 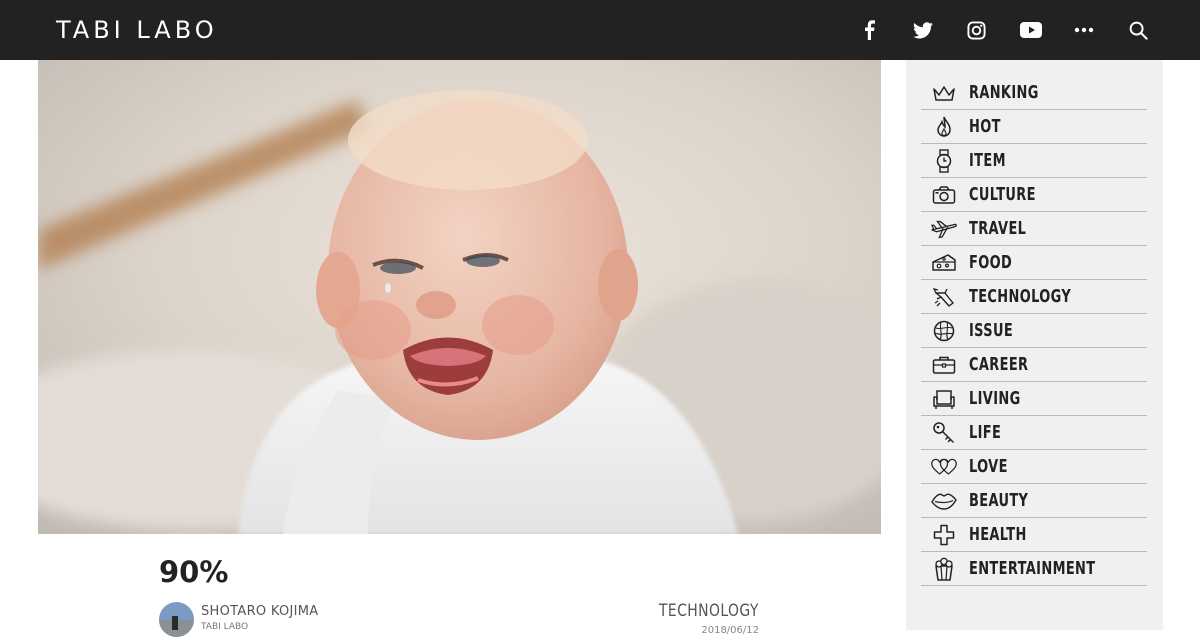 I want to click on sidebar-item-label: HOT, so click(x=985, y=126).